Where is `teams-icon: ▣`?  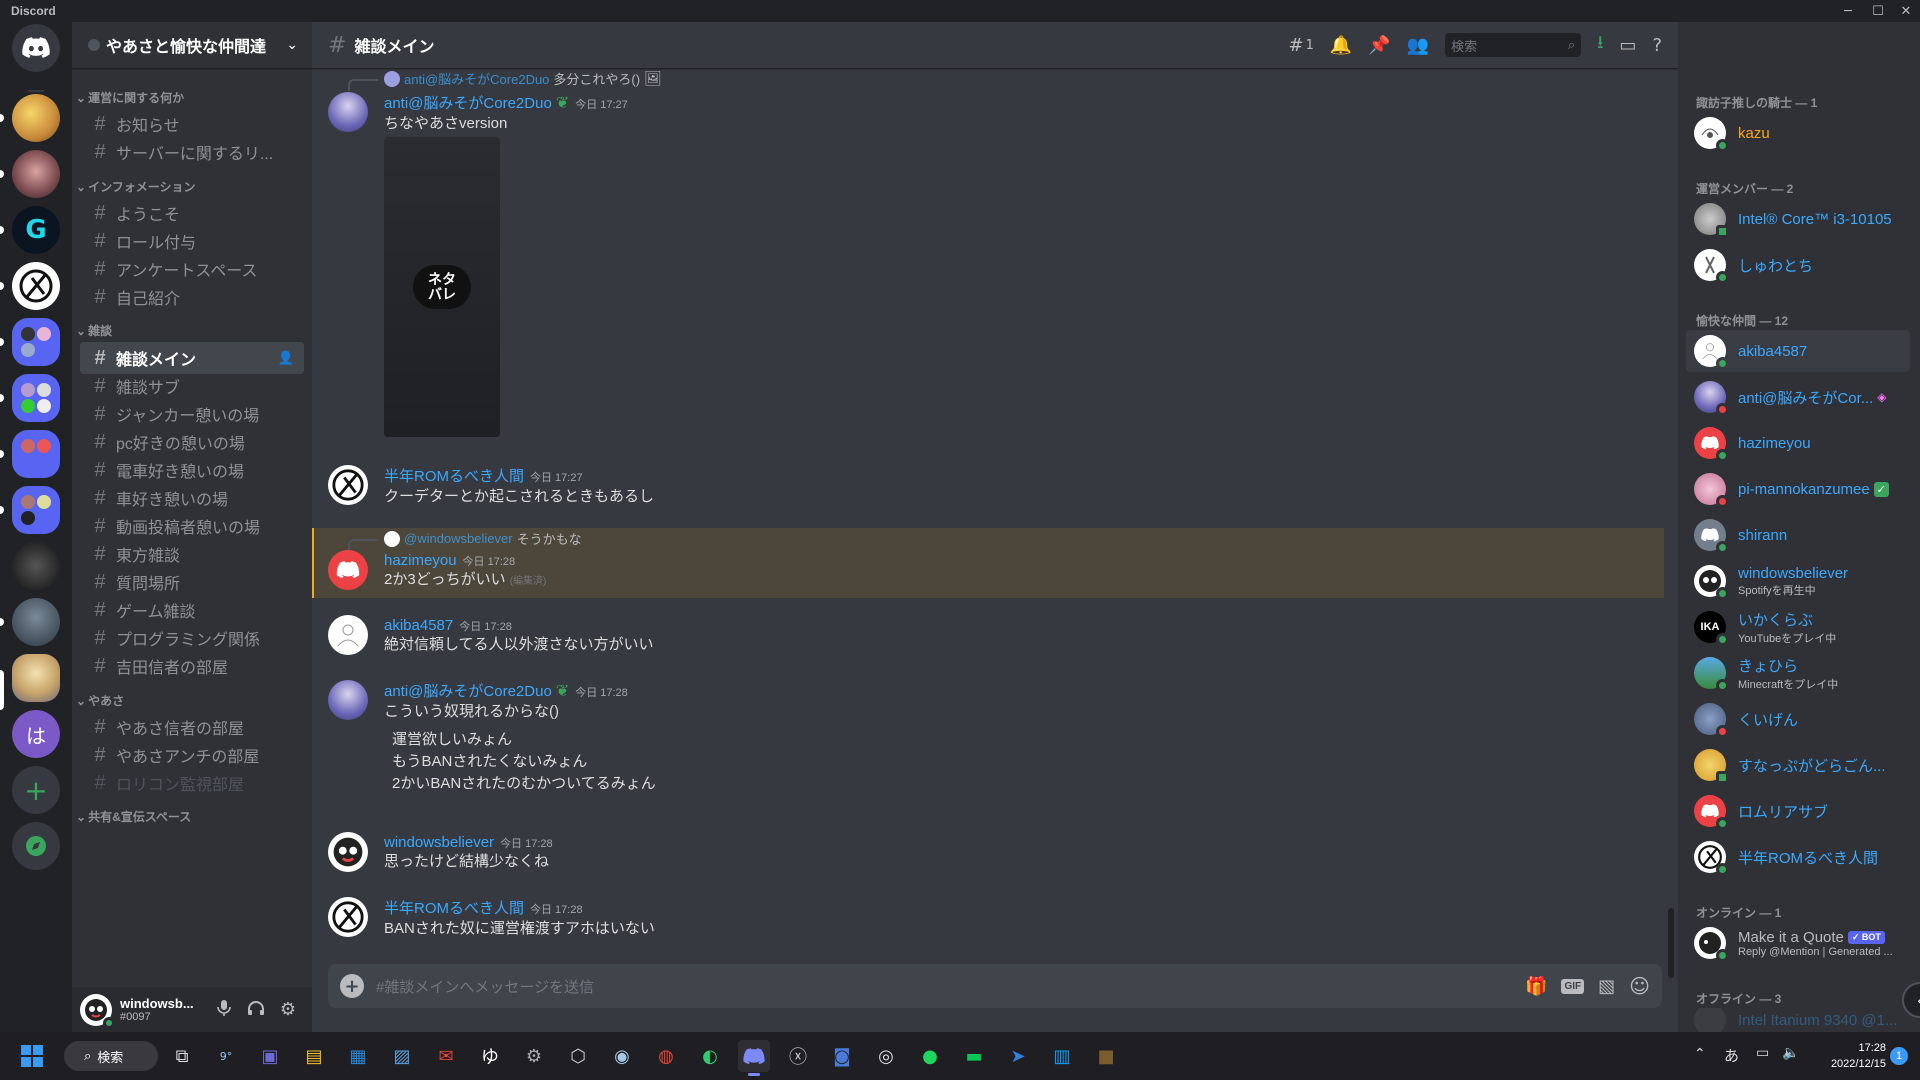 teams-icon: ▣ is located at coordinates (270, 1056).